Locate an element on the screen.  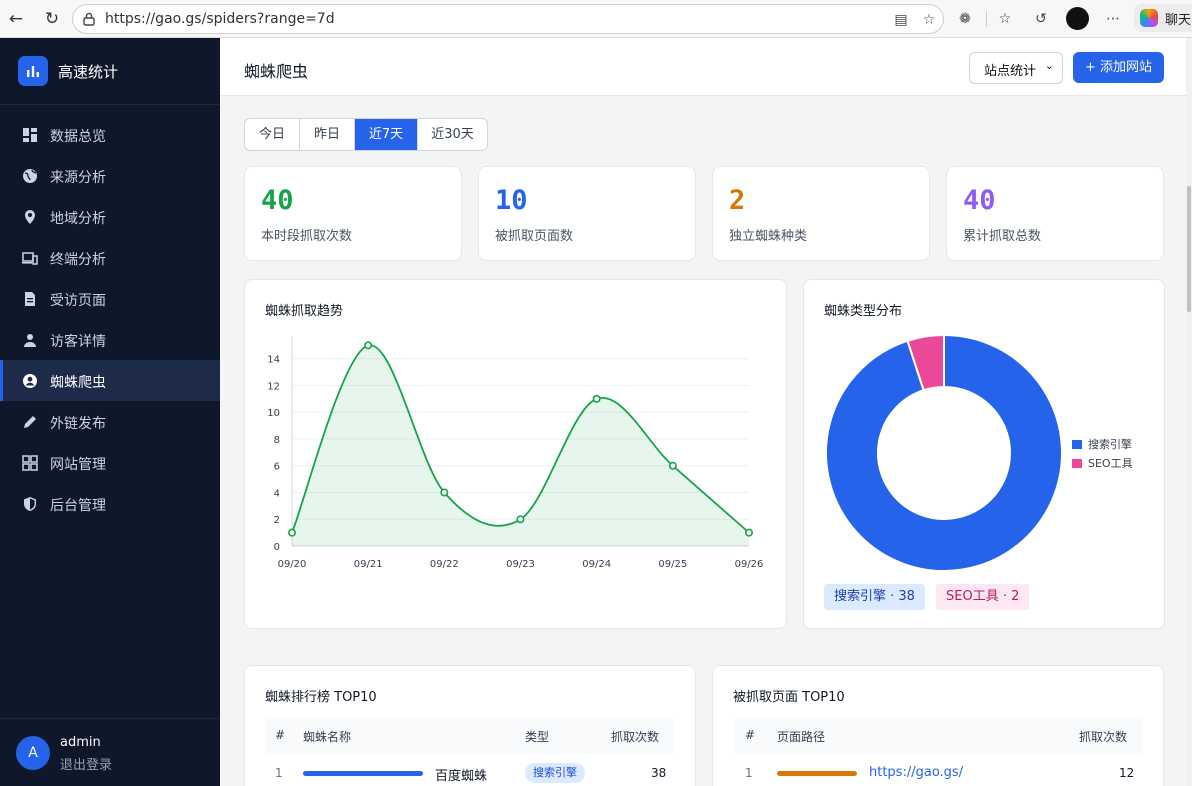
avatar: A is located at coordinates (33, 753).